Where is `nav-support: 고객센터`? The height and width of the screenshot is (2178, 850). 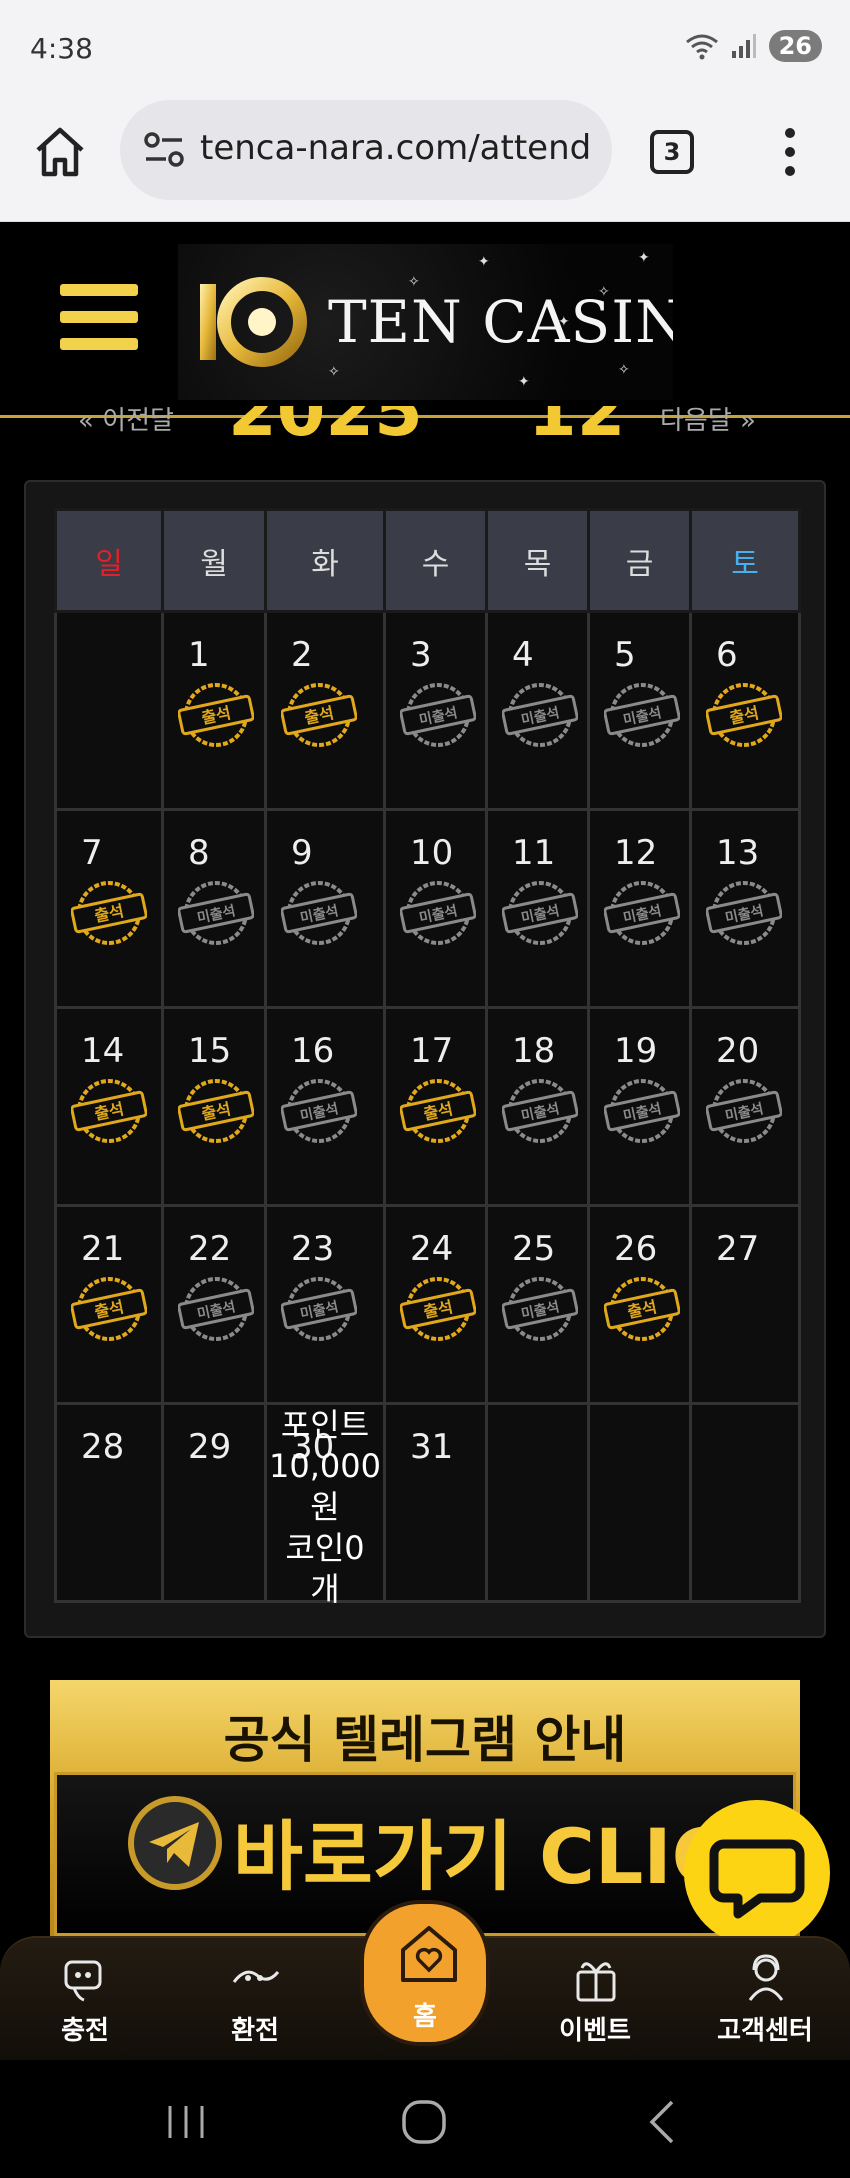 nav-support: 고객센터 is located at coordinates (765, 2000).